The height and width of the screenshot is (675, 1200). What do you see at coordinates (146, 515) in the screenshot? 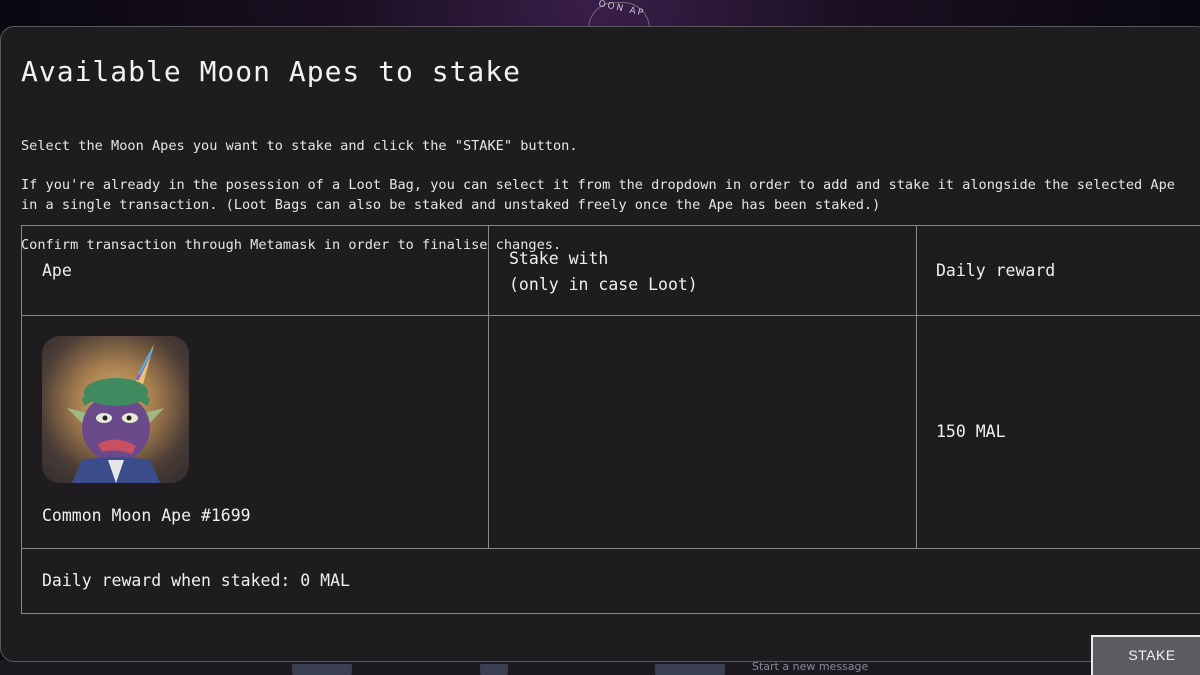
I see `ape-name: Common Moon Ape #1699` at bounding box center [146, 515].